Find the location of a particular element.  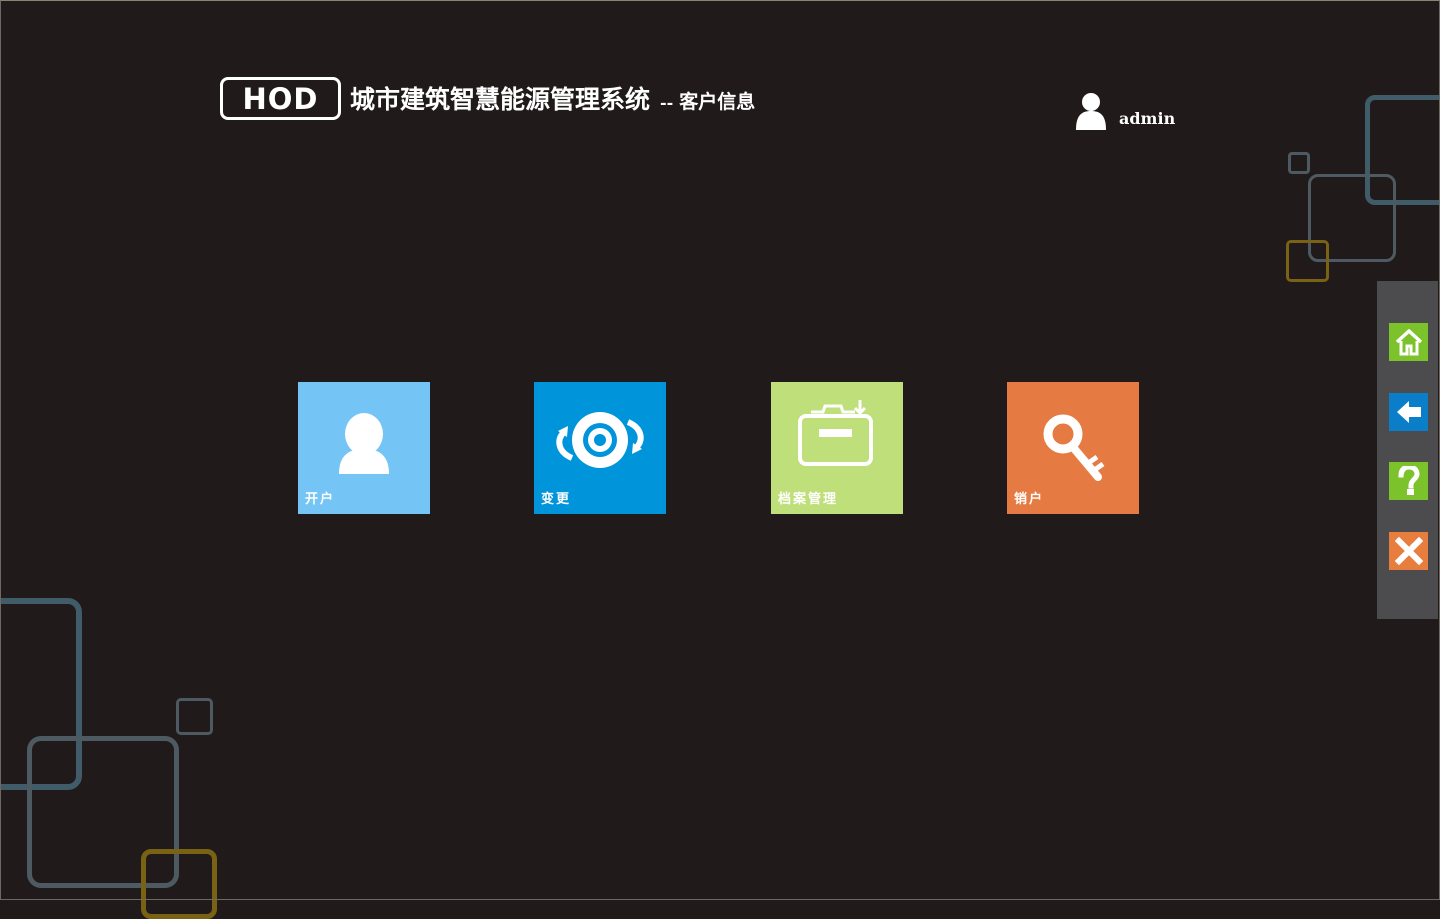

user-info: admin is located at coordinates (1125, 111).